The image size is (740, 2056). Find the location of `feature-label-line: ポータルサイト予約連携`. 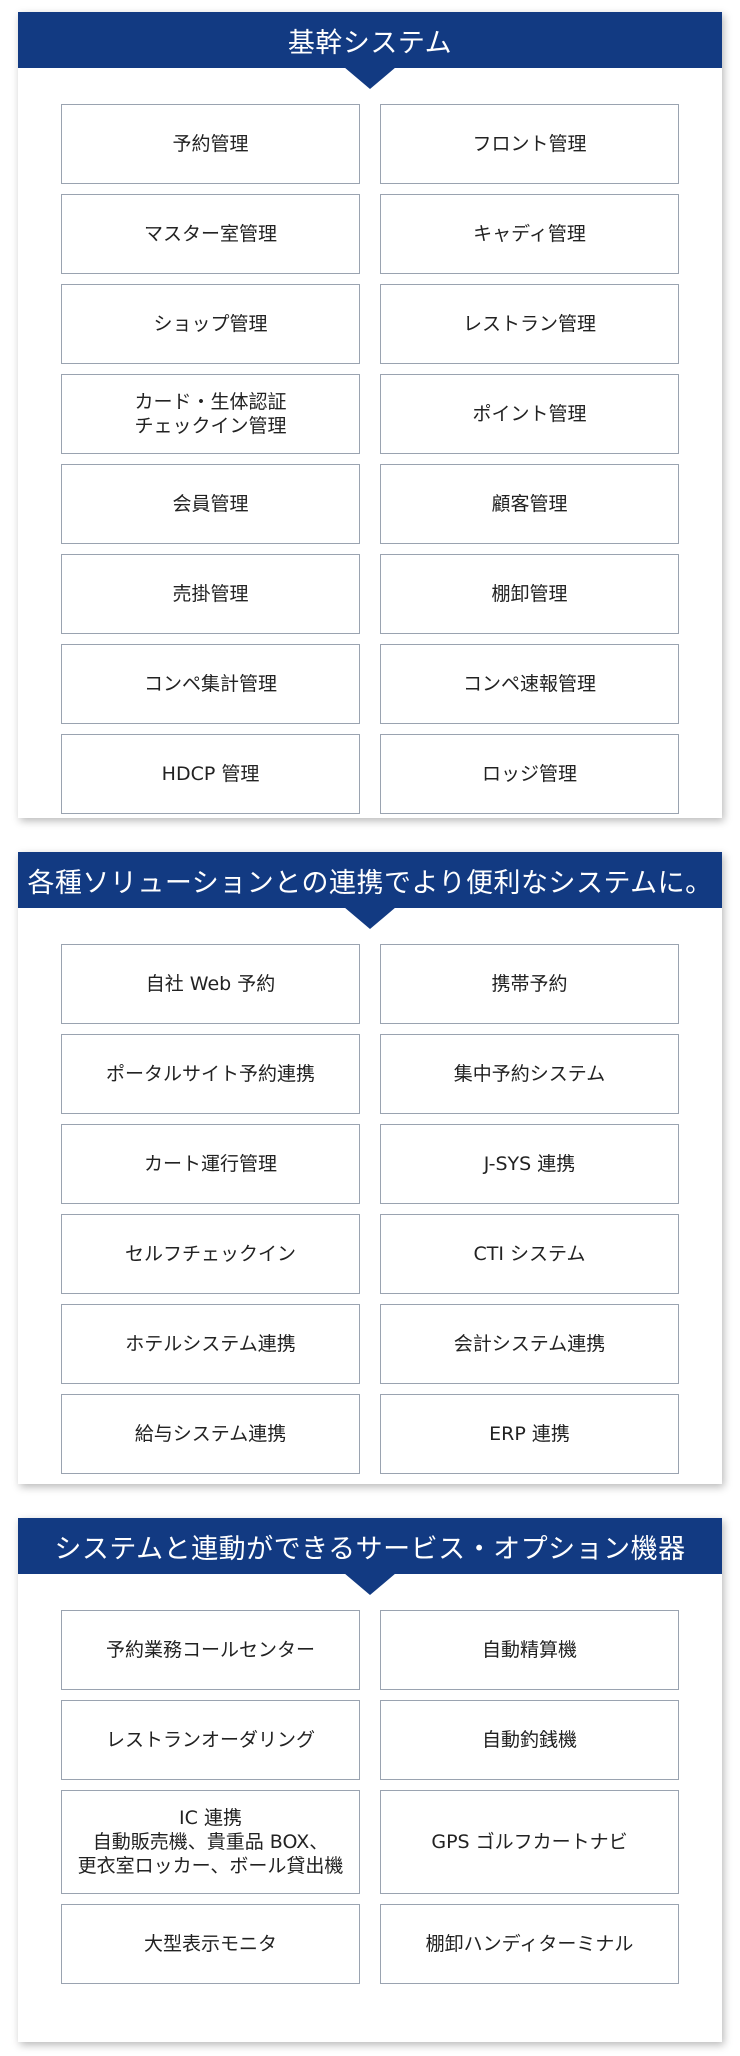

feature-label-line: ポータルサイト予約連携 is located at coordinates (210, 1073).